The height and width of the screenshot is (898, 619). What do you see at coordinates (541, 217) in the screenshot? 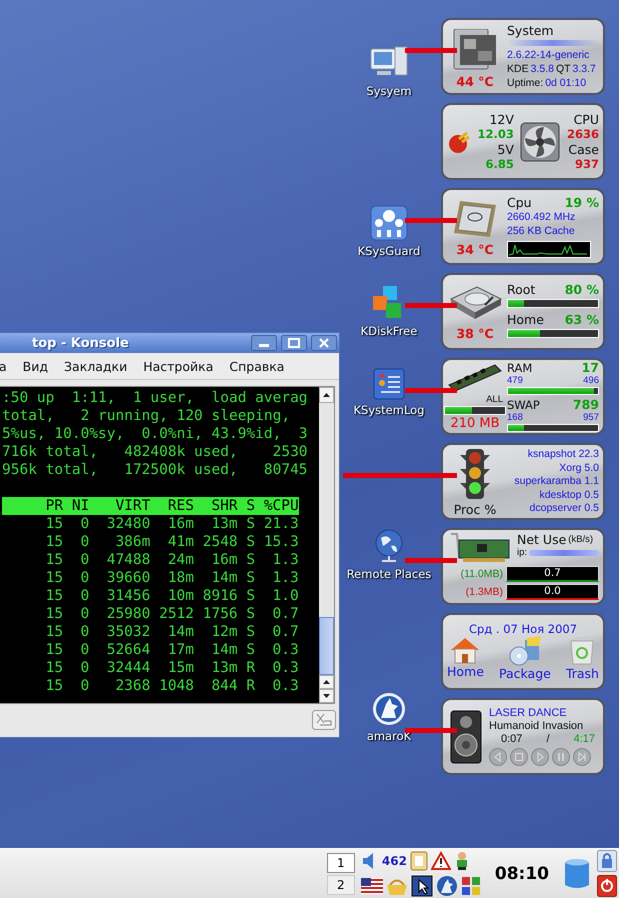
I see `cpu-frequency: 2660.492 MHz` at bounding box center [541, 217].